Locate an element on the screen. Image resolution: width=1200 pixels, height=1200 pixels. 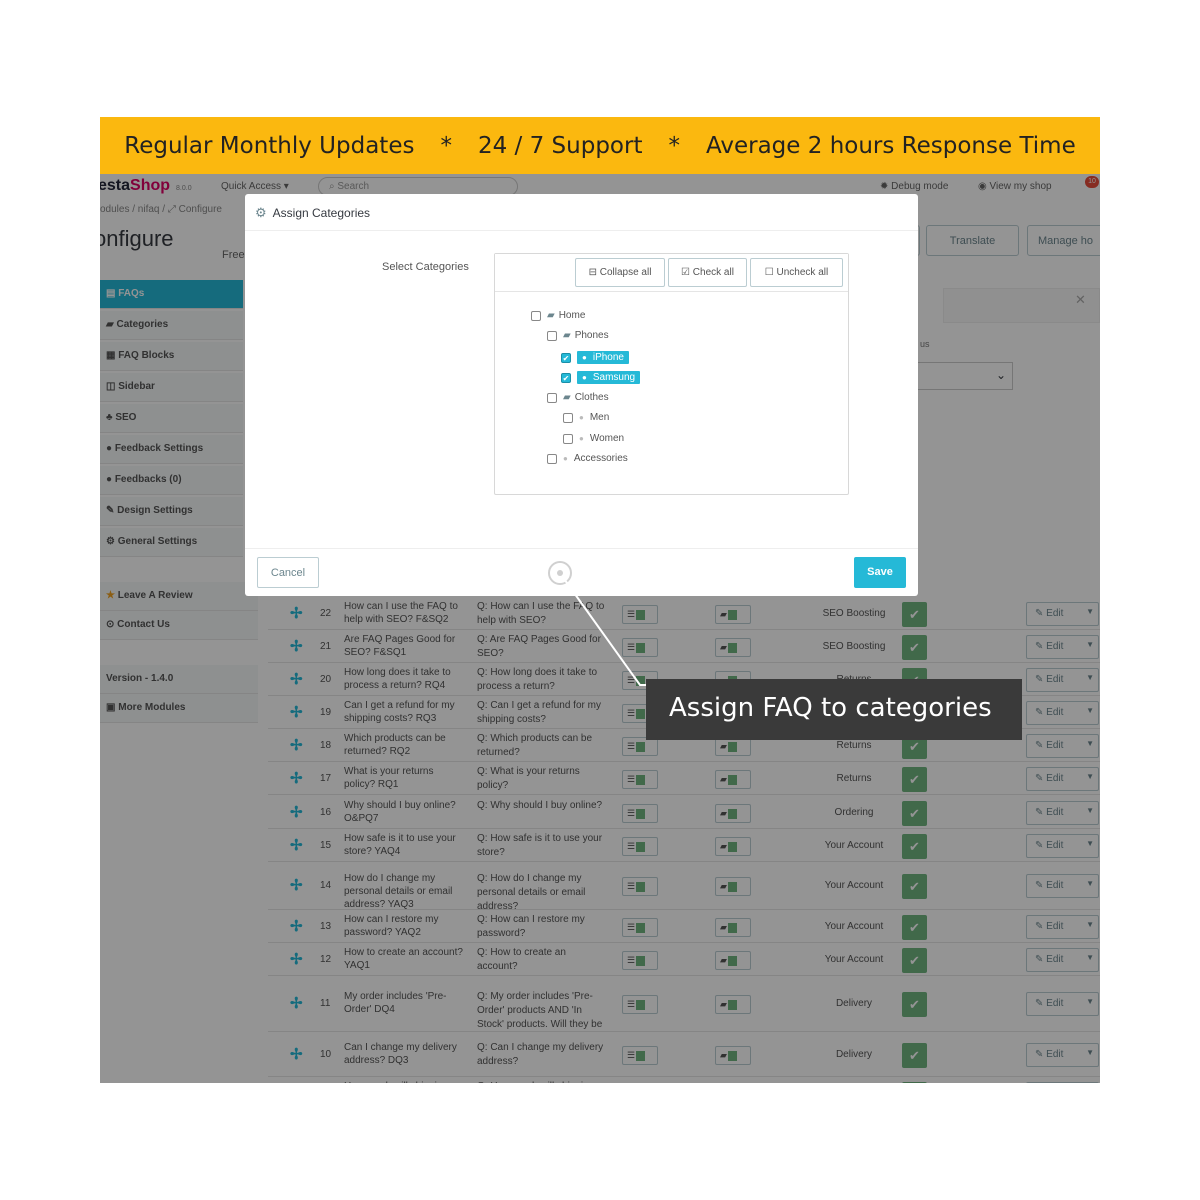
callout-label: Assign FAQ to categories is located at coordinates (834, 709).